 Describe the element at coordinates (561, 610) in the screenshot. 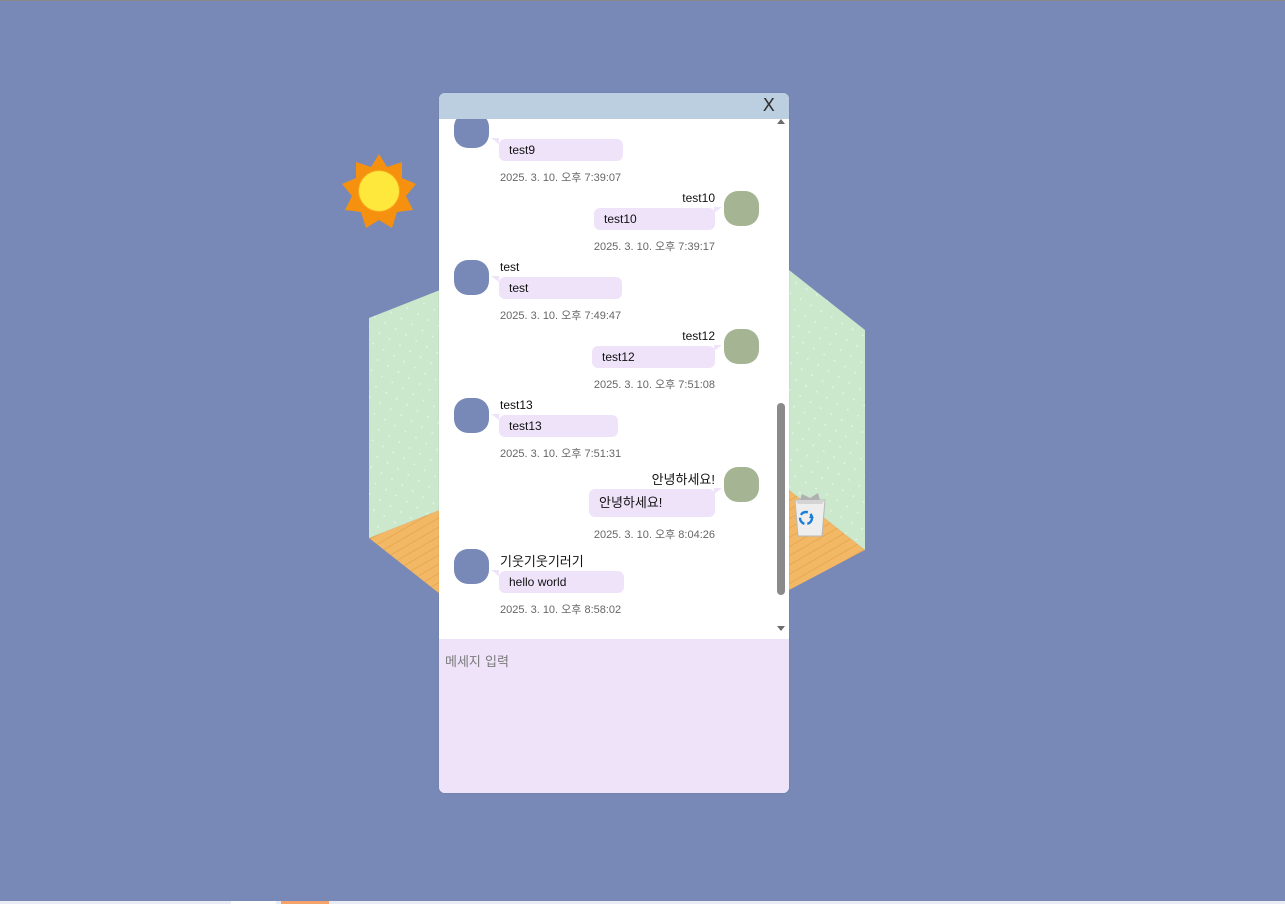

I see `message-time: 2025. 3. 10. 오후 8:58:02` at that location.